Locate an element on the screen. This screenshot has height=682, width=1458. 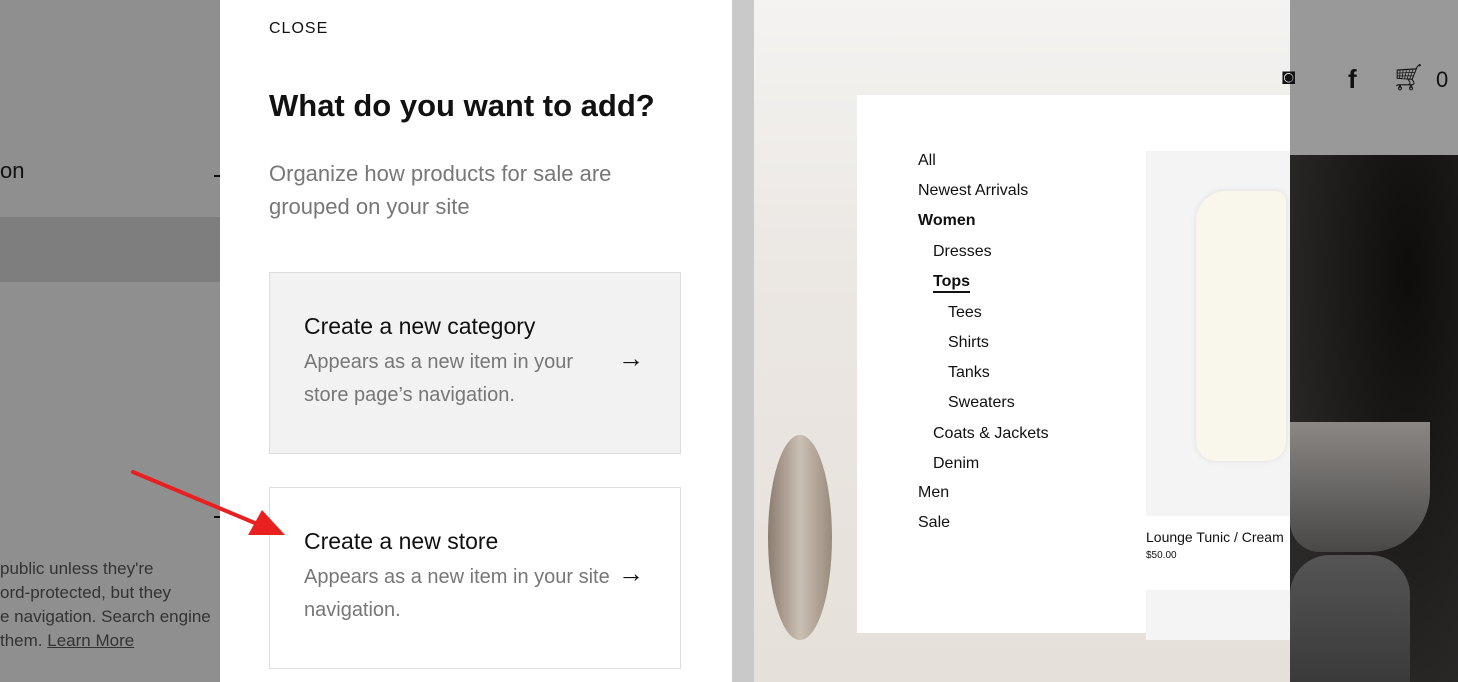
product-name: Lounge Tunic / Cream is located at coordinates (1215, 537).